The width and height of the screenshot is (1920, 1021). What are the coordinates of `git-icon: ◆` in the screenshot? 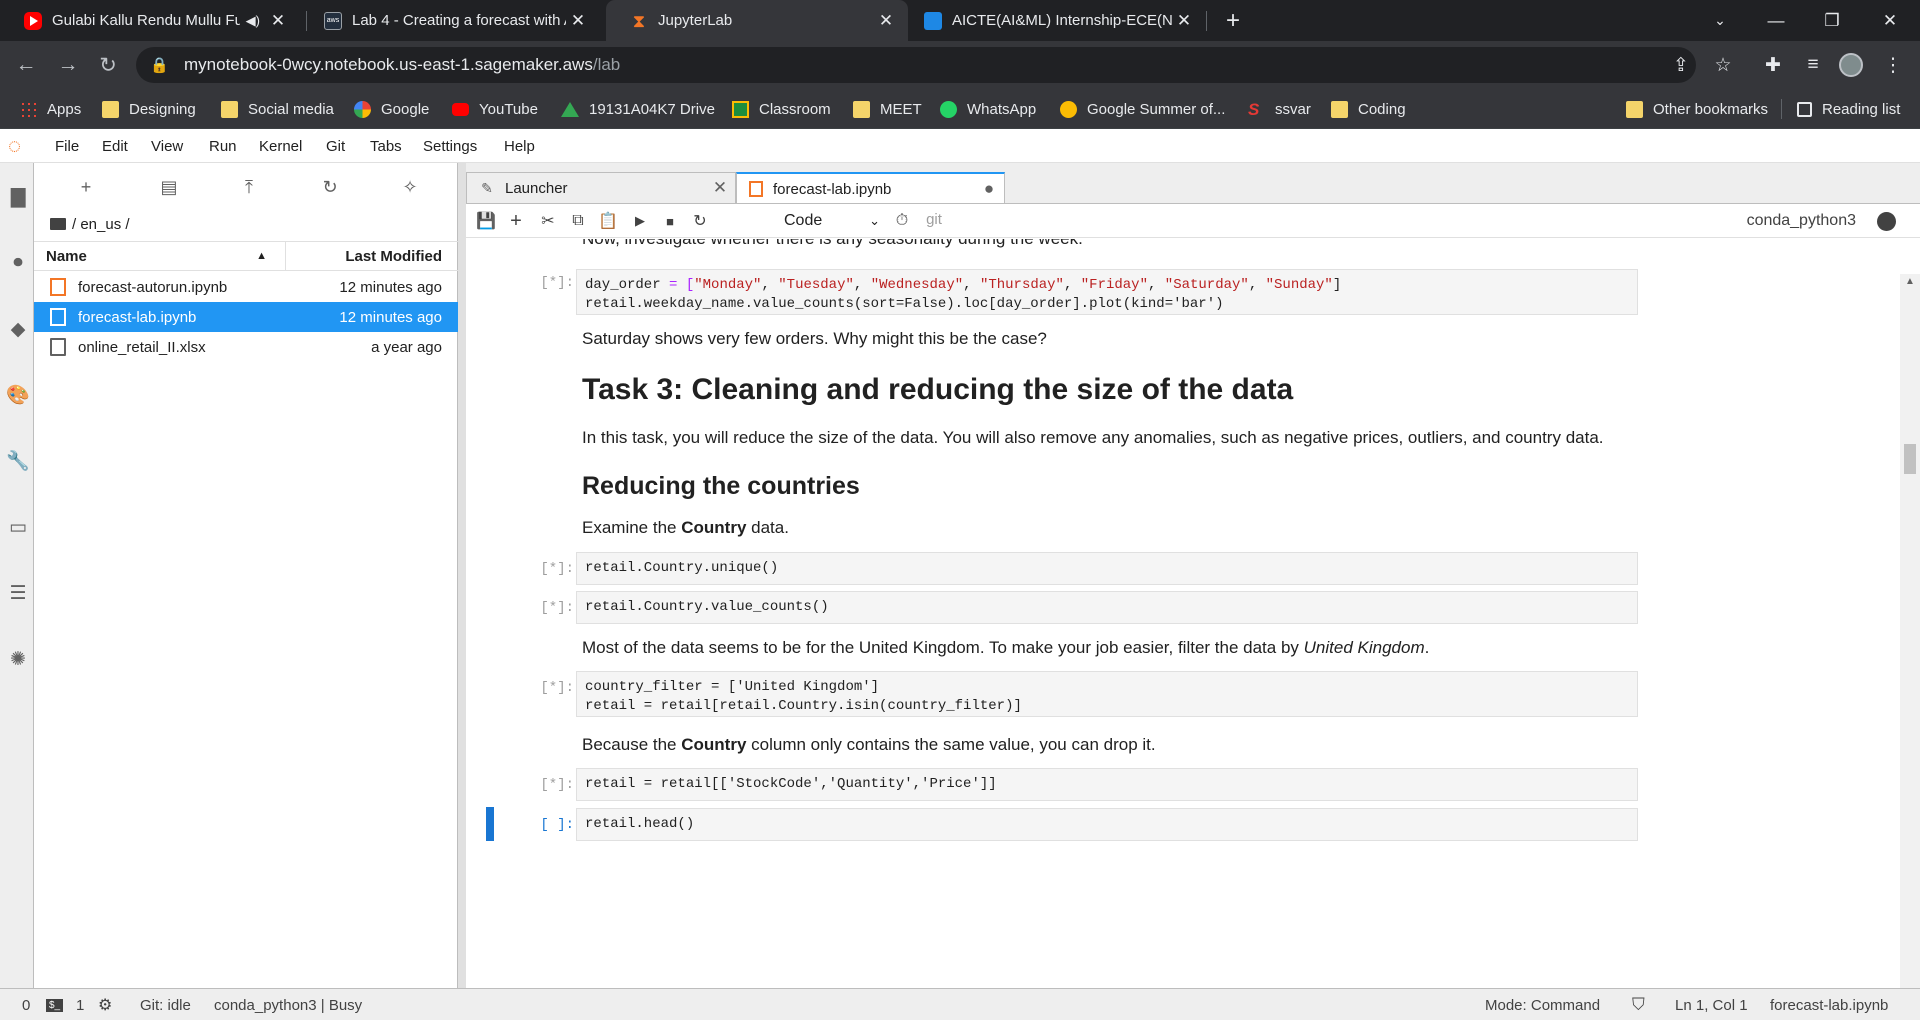 It's located at (18, 329).